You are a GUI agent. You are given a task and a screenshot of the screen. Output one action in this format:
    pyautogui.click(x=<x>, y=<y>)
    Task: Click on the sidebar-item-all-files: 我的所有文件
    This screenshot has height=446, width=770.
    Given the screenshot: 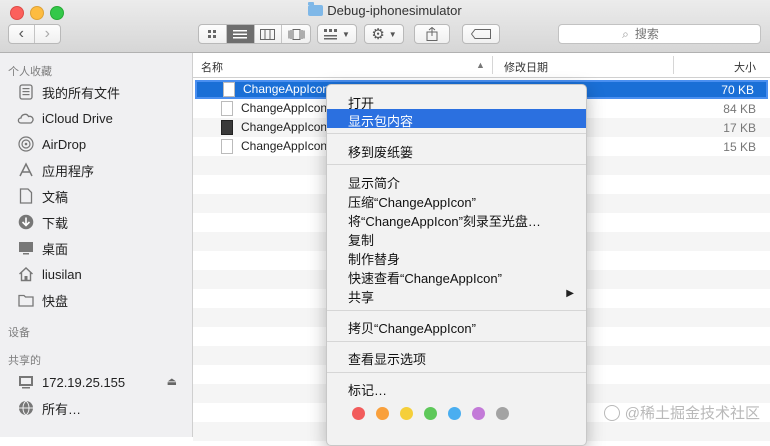 What is the action you would take?
    pyautogui.click(x=102, y=92)
    